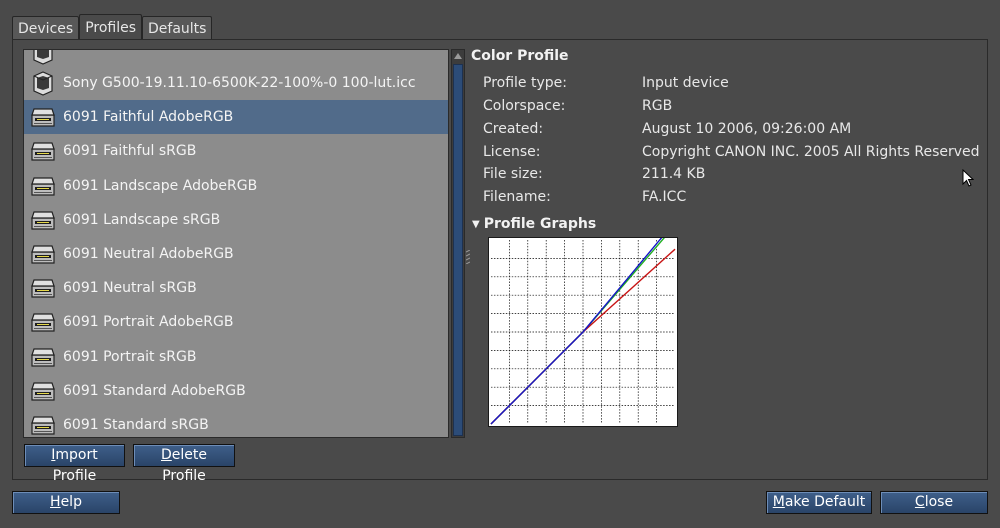 Image resolution: width=1000 pixels, height=528 pixels. What do you see at coordinates (236, 151) in the screenshot?
I see `profile-list-item: 6091 Faithful sRGB` at bounding box center [236, 151].